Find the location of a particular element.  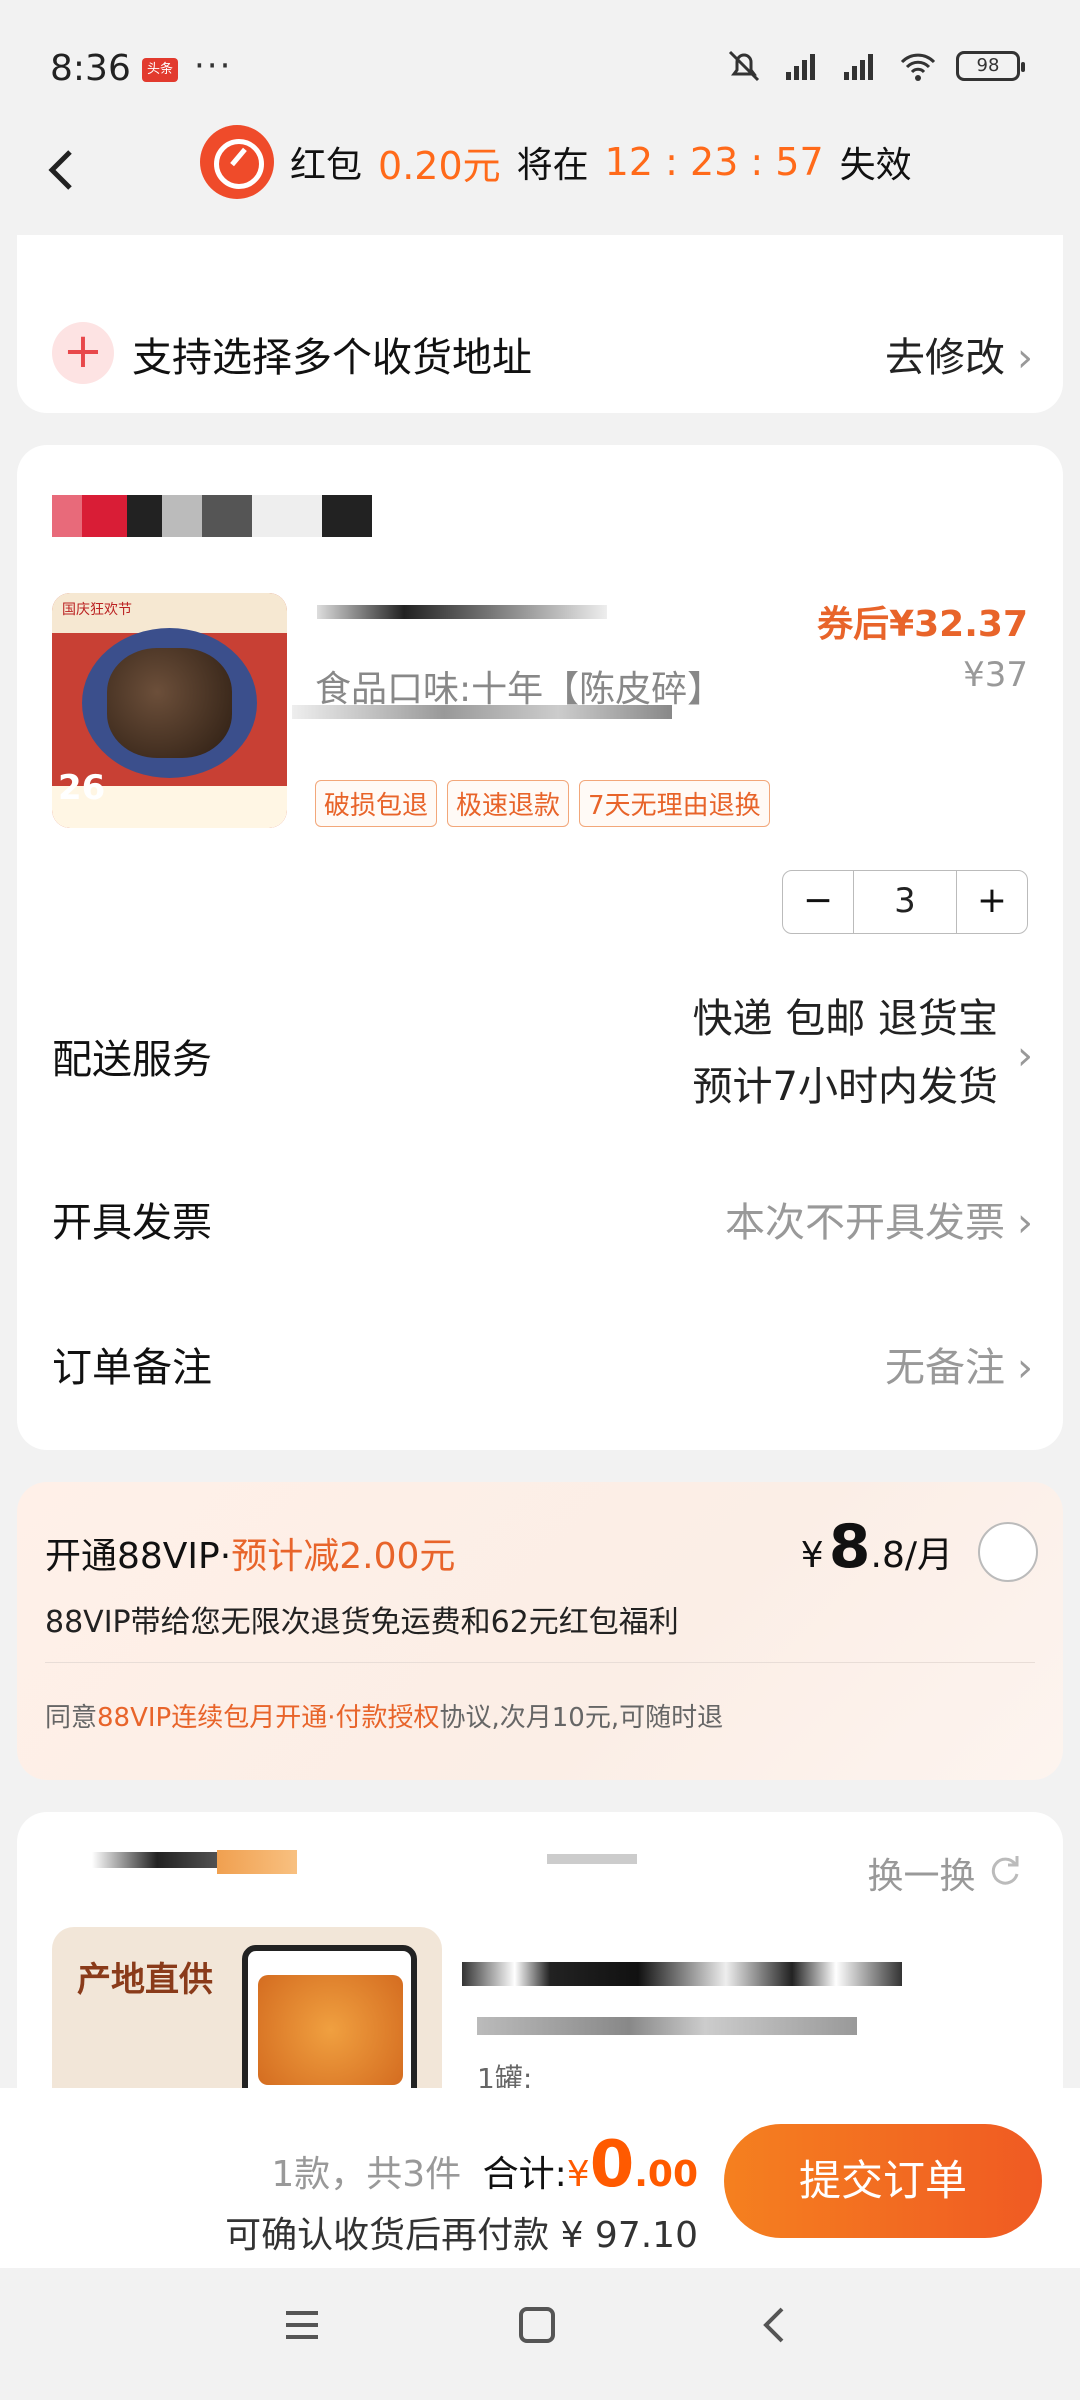

rec-title-redacted is located at coordinates (682, 1974).